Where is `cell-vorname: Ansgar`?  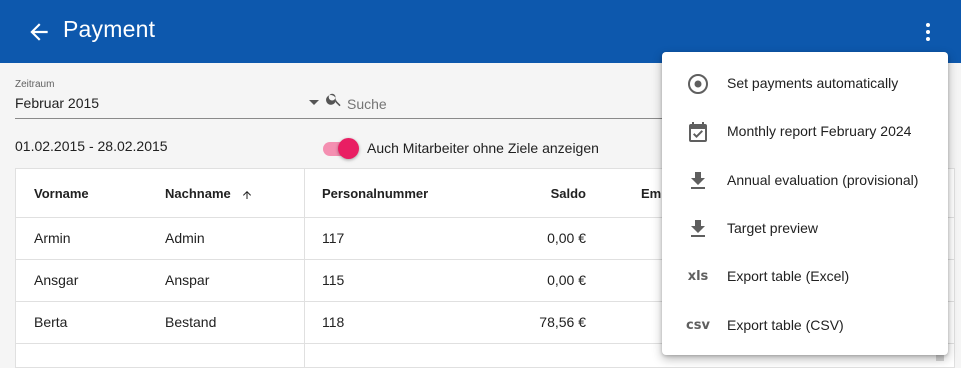
cell-vorname: Ansgar is located at coordinates (56, 280).